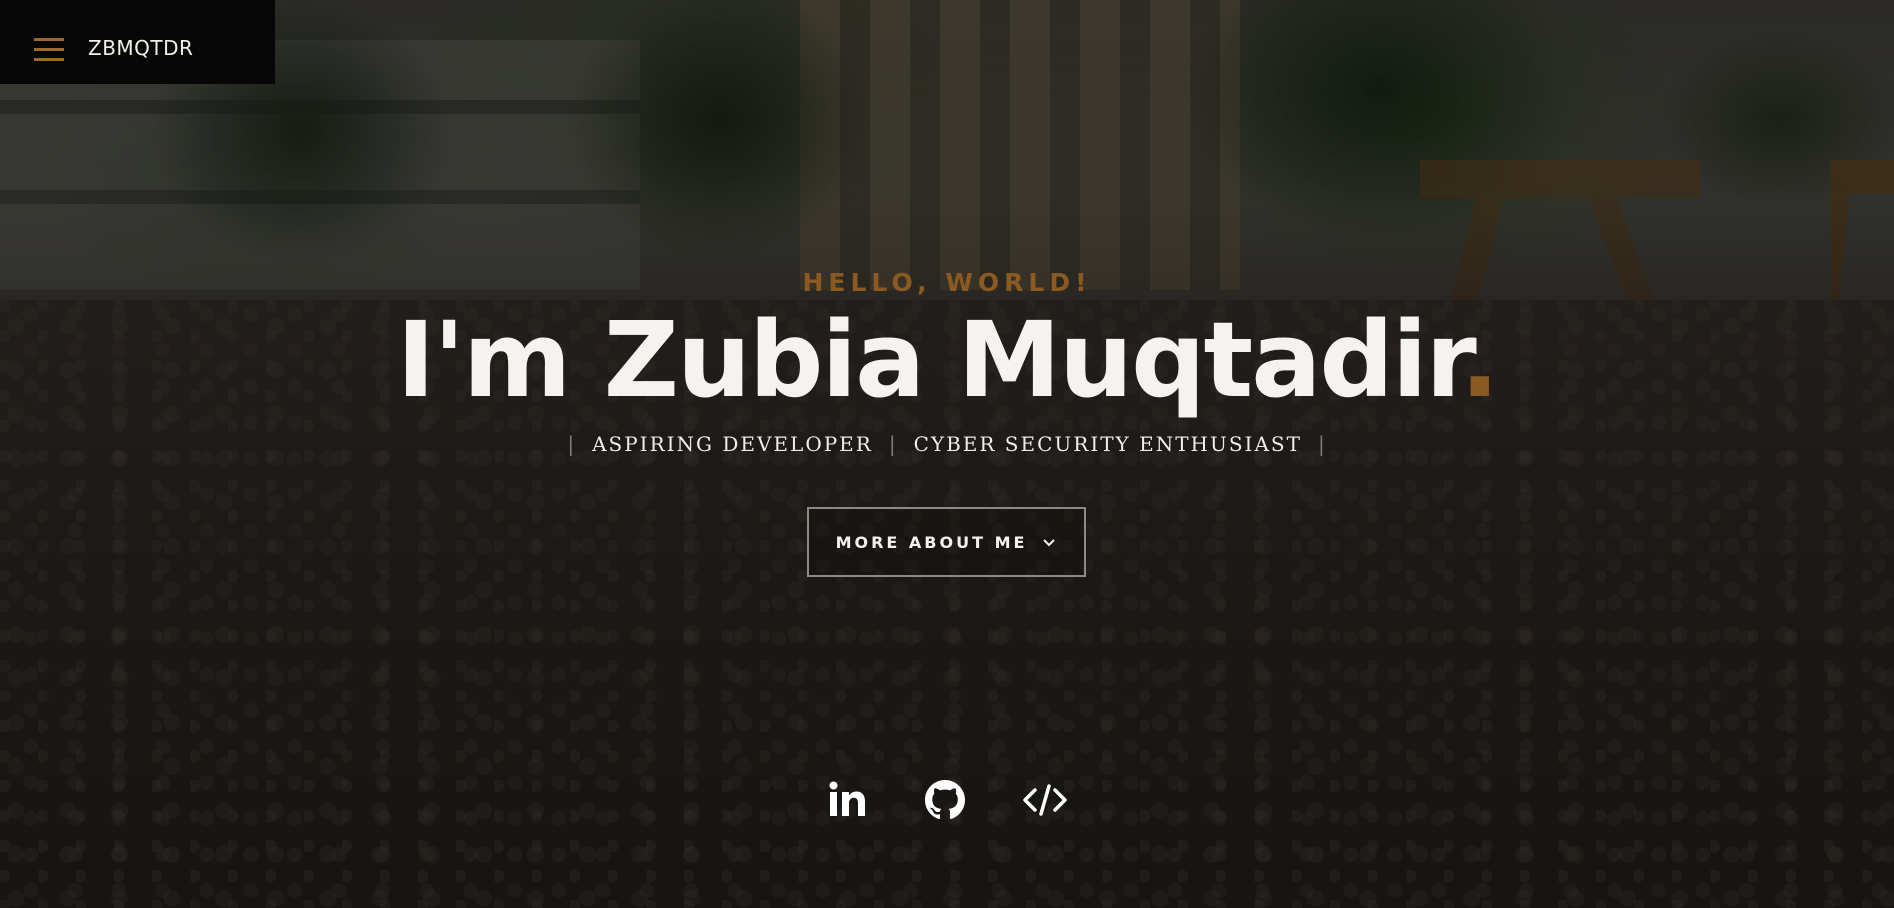 The width and height of the screenshot is (1894, 908). I want to click on hamburger-menu-icon, so click(50, 50).